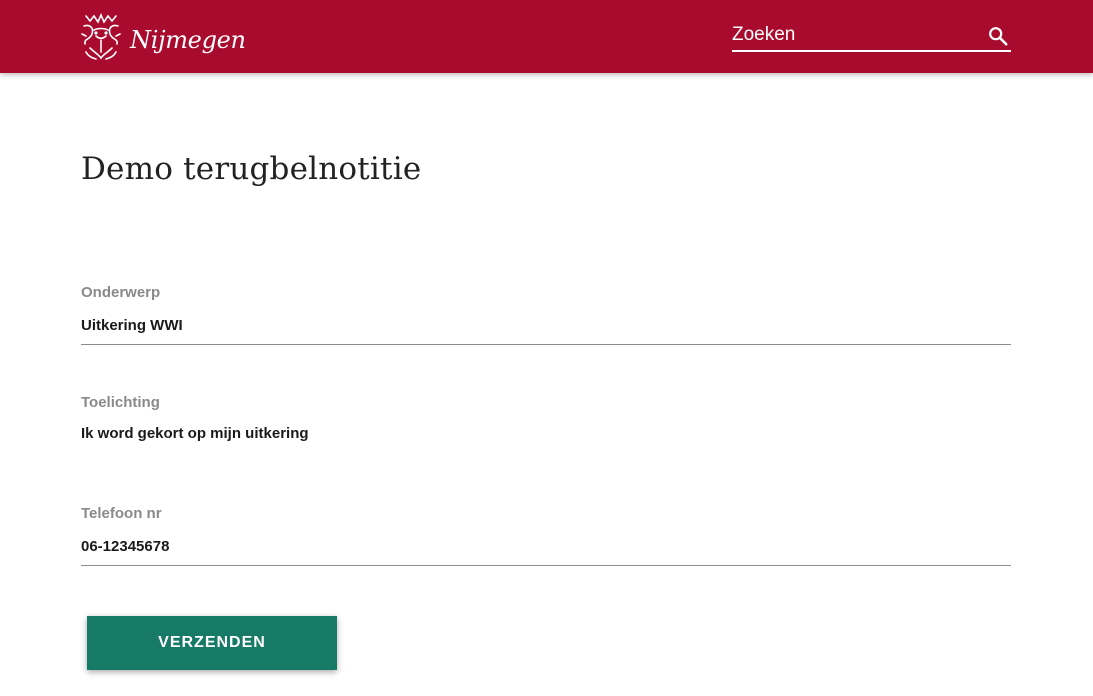 The width and height of the screenshot is (1093, 696). I want to click on subject-label: Onderwerp, so click(121, 292).